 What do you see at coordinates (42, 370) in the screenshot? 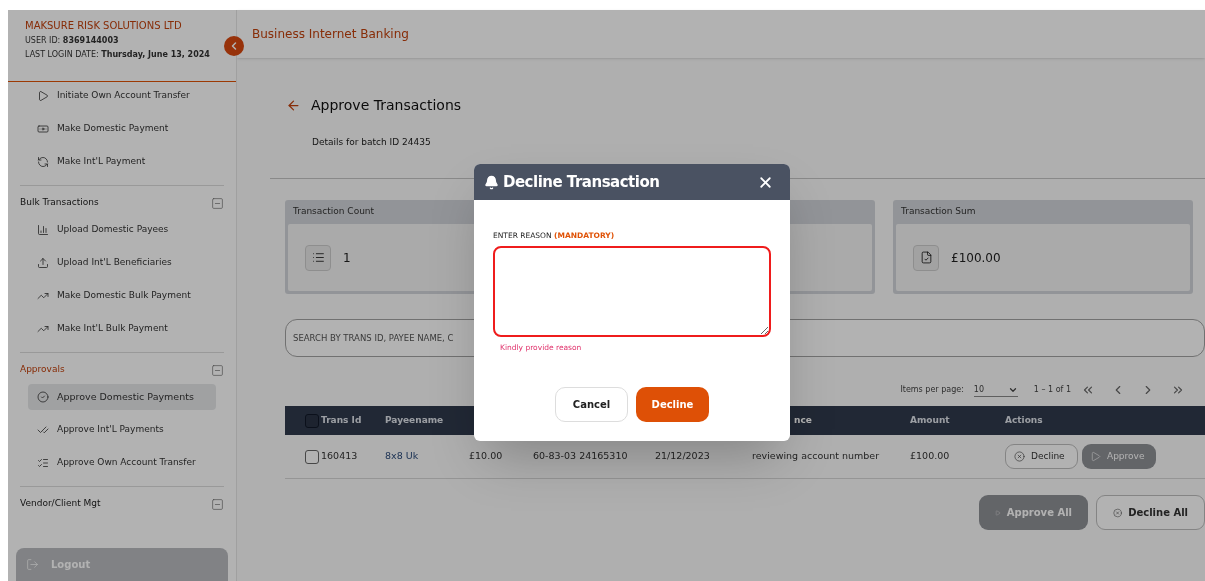
I see `section-title: Approvals` at bounding box center [42, 370].